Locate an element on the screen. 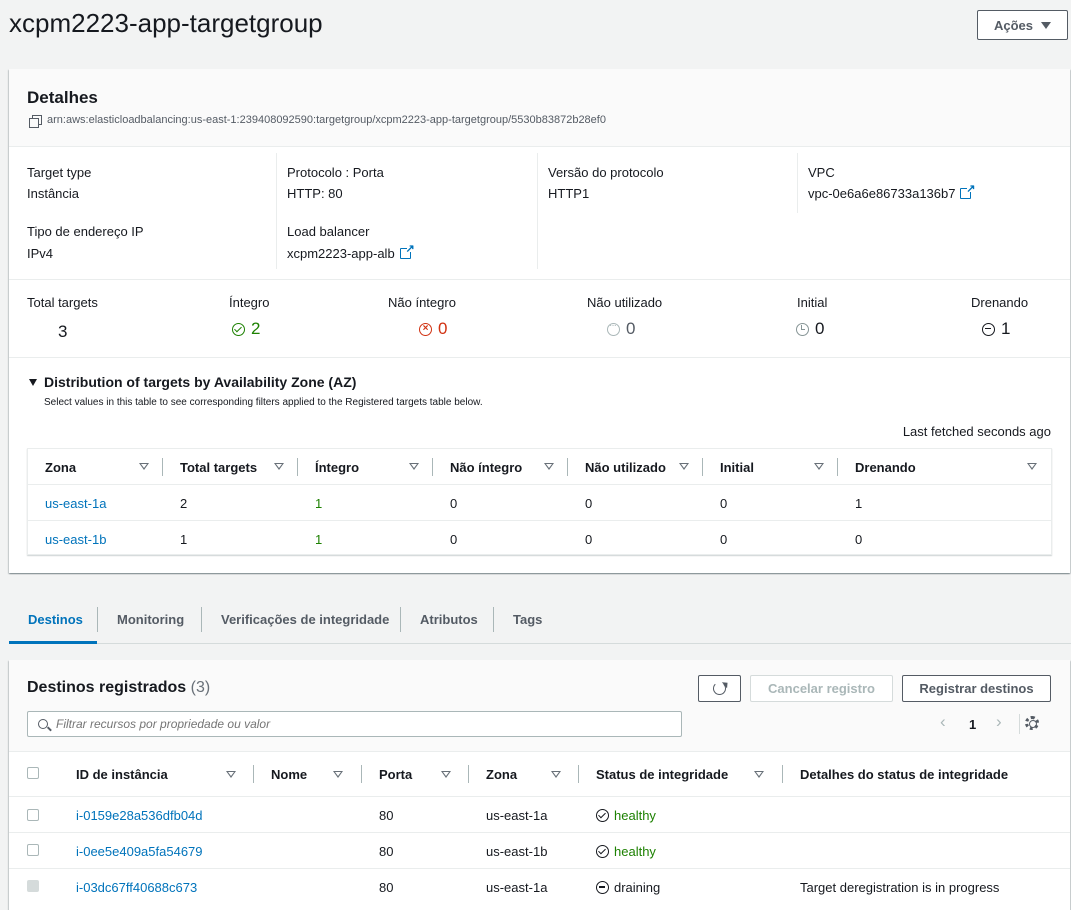 The width and height of the screenshot is (1071, 910). az-col-unhealthy: Não íntegro is located at coordinates (486, 467).